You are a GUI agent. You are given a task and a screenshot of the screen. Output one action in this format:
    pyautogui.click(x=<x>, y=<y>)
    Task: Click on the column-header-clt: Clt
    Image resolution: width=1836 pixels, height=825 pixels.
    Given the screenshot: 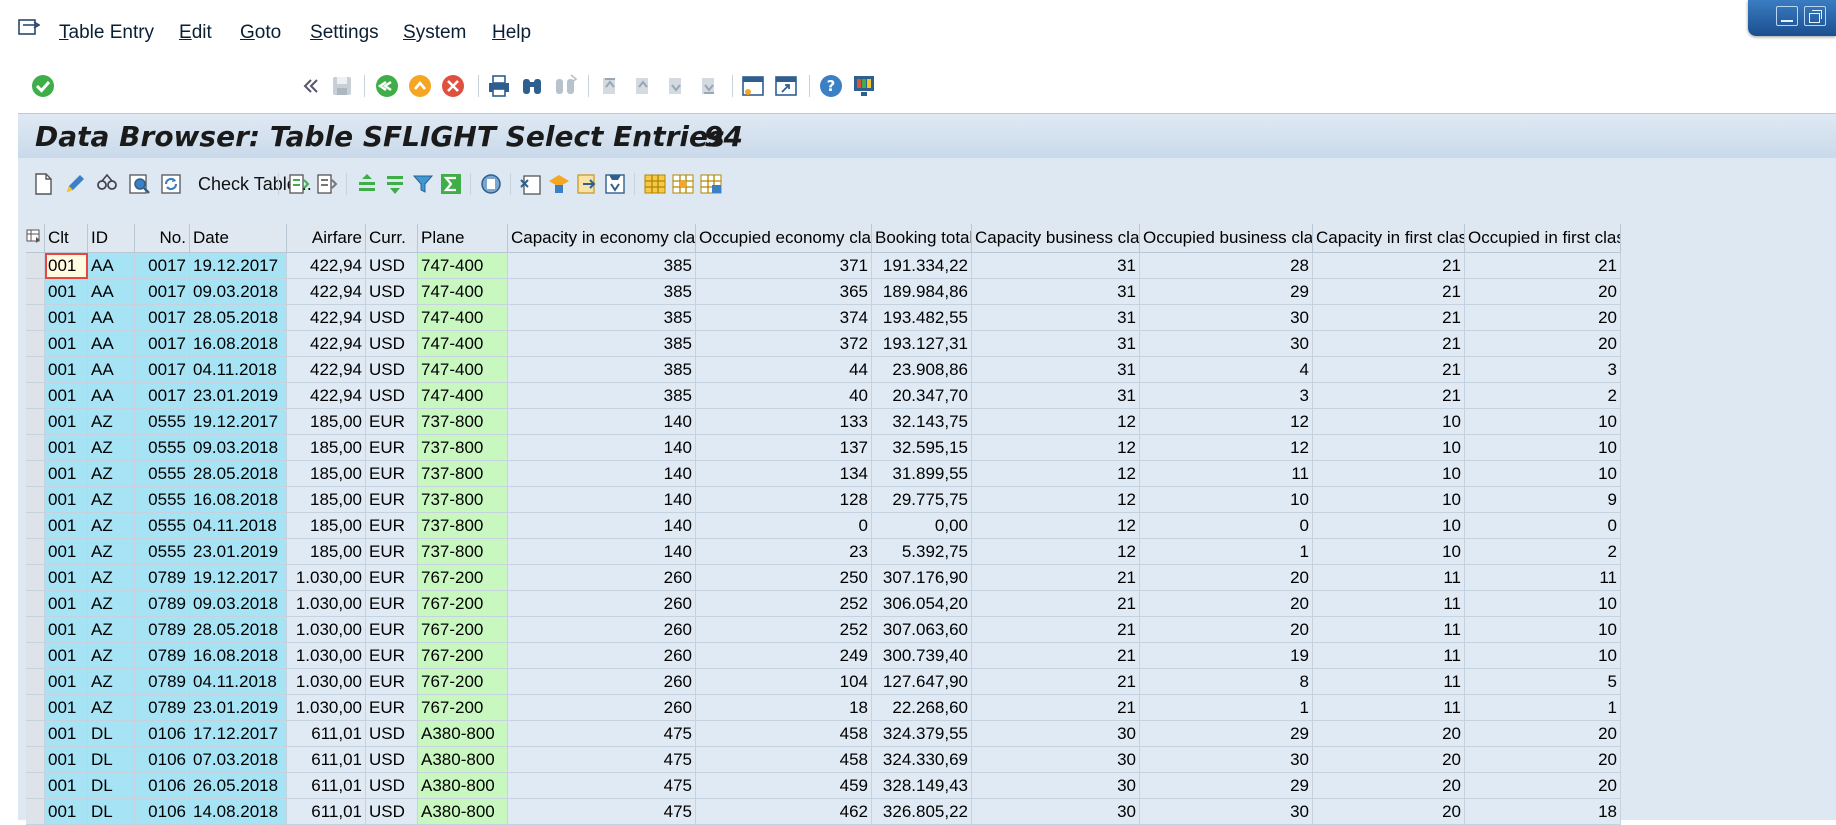 What is the action you would take?
    pyautogui.click(x=66, y=238)
    